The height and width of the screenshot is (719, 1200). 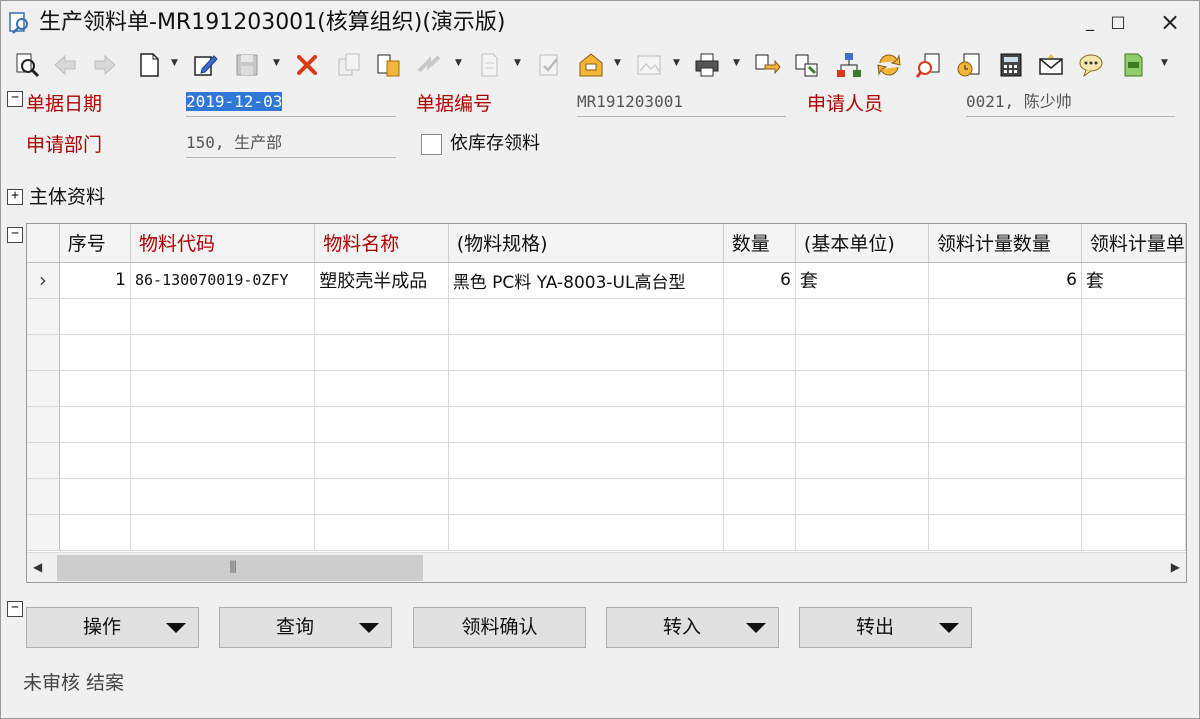 What do you see at coordinates (278, 63) in the screenshot?
I see `save-dropdown-icon: ▼` at bounding box center [278, 63].